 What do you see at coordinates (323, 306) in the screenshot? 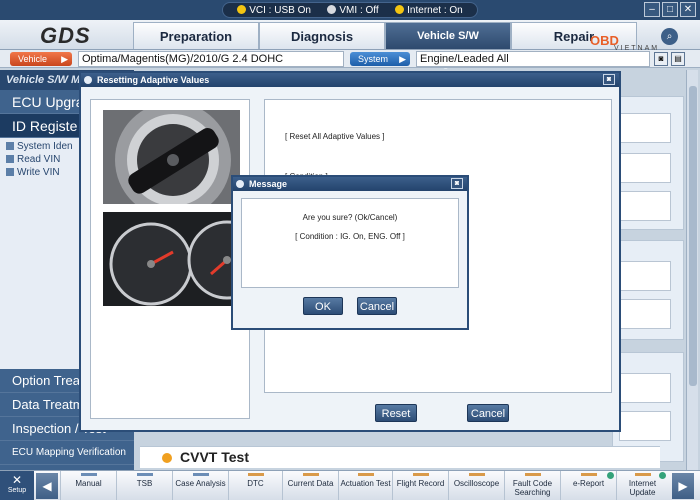
I see `ok-button: OK` at bounding box center [323, 306].